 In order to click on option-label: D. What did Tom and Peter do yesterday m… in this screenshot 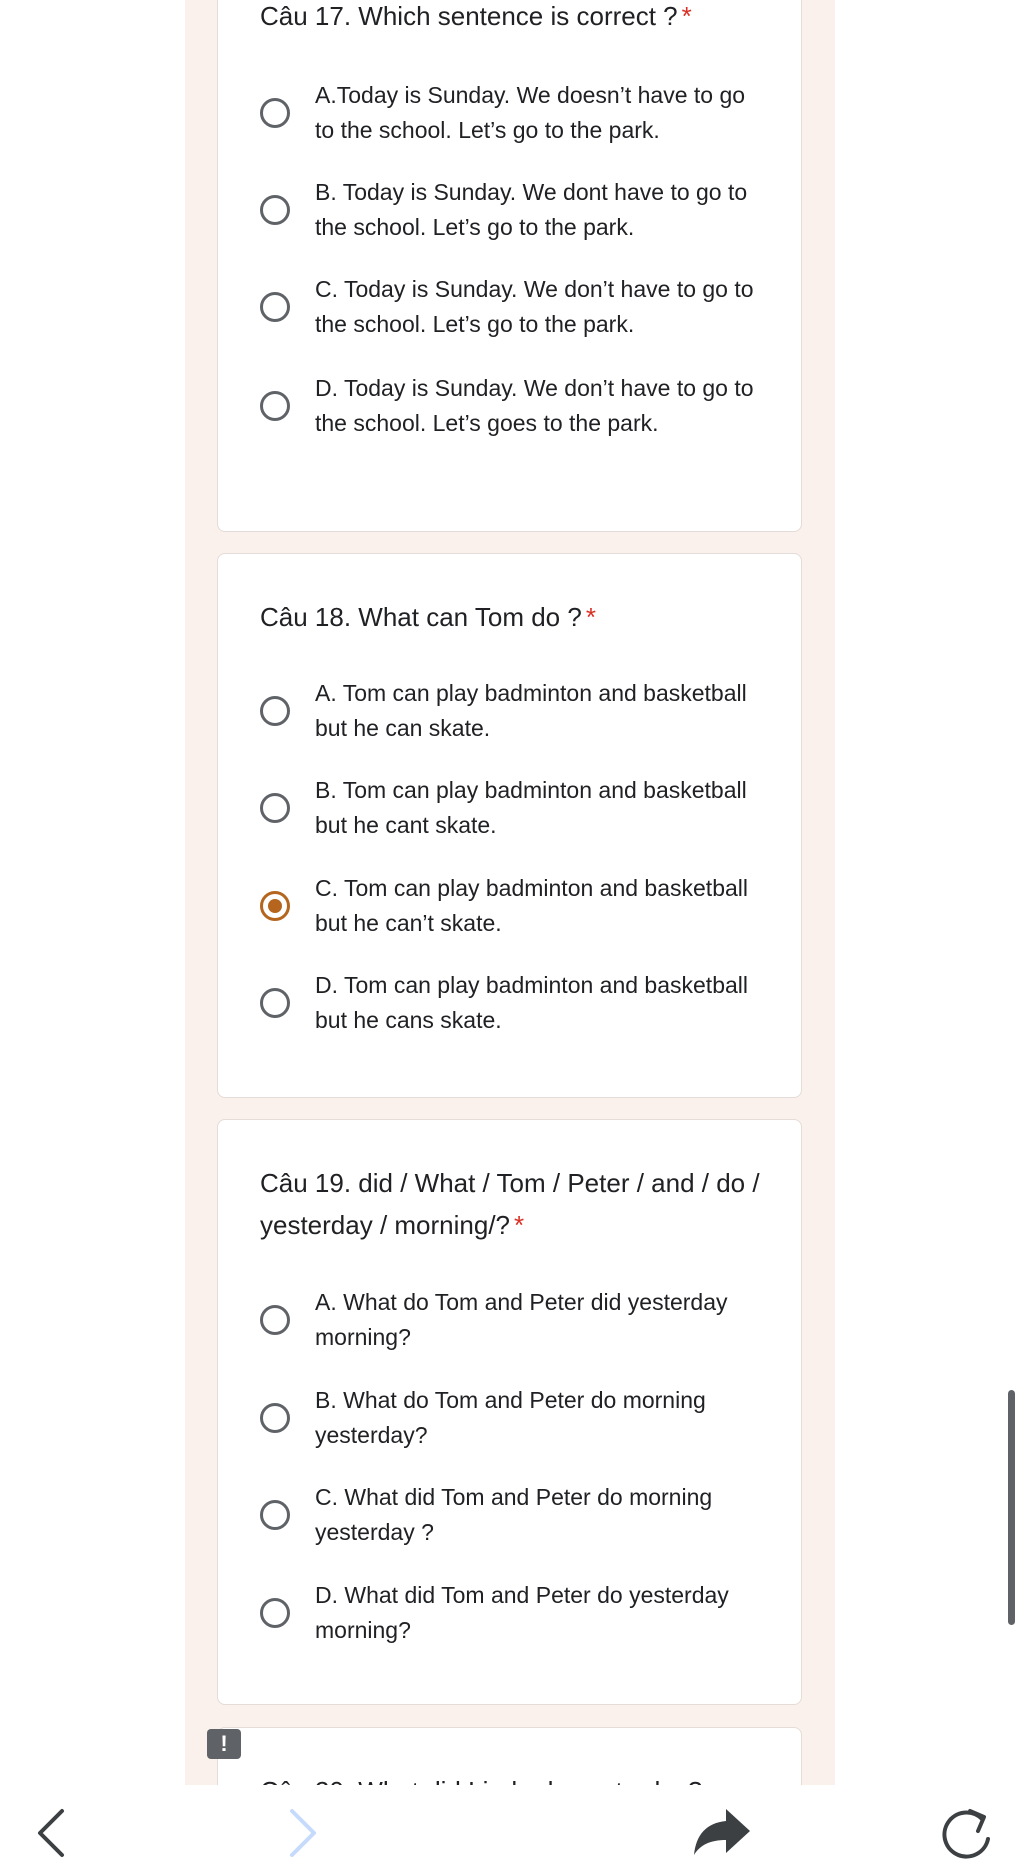, I will do `click(522, 1612)`.